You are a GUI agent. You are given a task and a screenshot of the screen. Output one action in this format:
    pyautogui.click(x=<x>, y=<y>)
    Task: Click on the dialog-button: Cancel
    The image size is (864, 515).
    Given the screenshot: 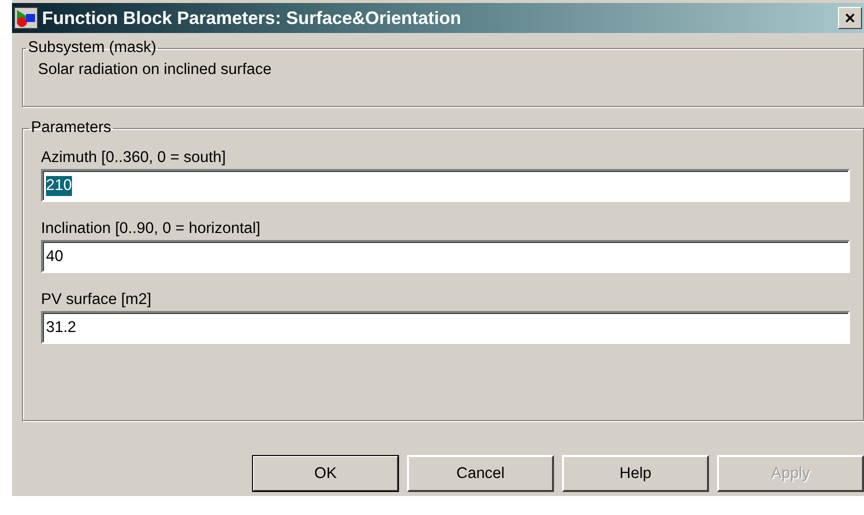 What is the action you would take?
    pyautogui.click(x=480, y=473)
    